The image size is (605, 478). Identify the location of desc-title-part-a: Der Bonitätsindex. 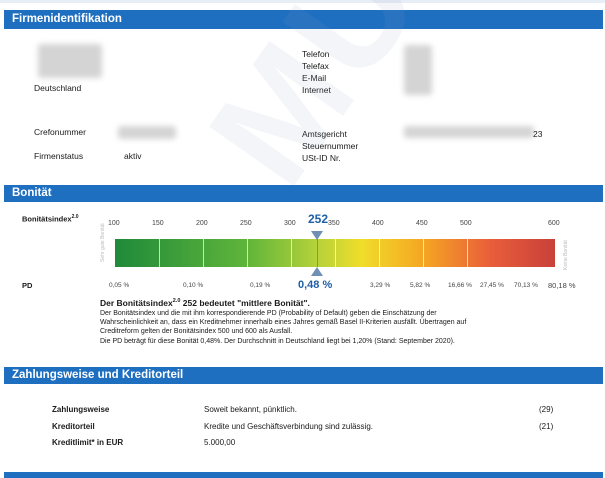
(136, 303).